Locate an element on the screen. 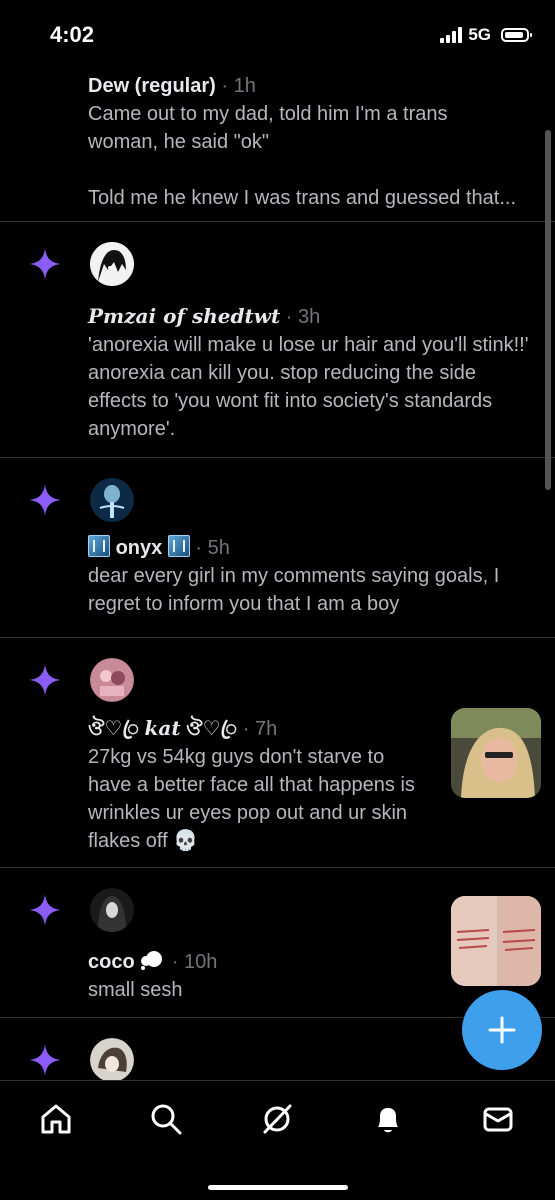 Image resolution: width=555 pixels, height=1200 pixels. search-icon is located at coordinates (166, 1119).